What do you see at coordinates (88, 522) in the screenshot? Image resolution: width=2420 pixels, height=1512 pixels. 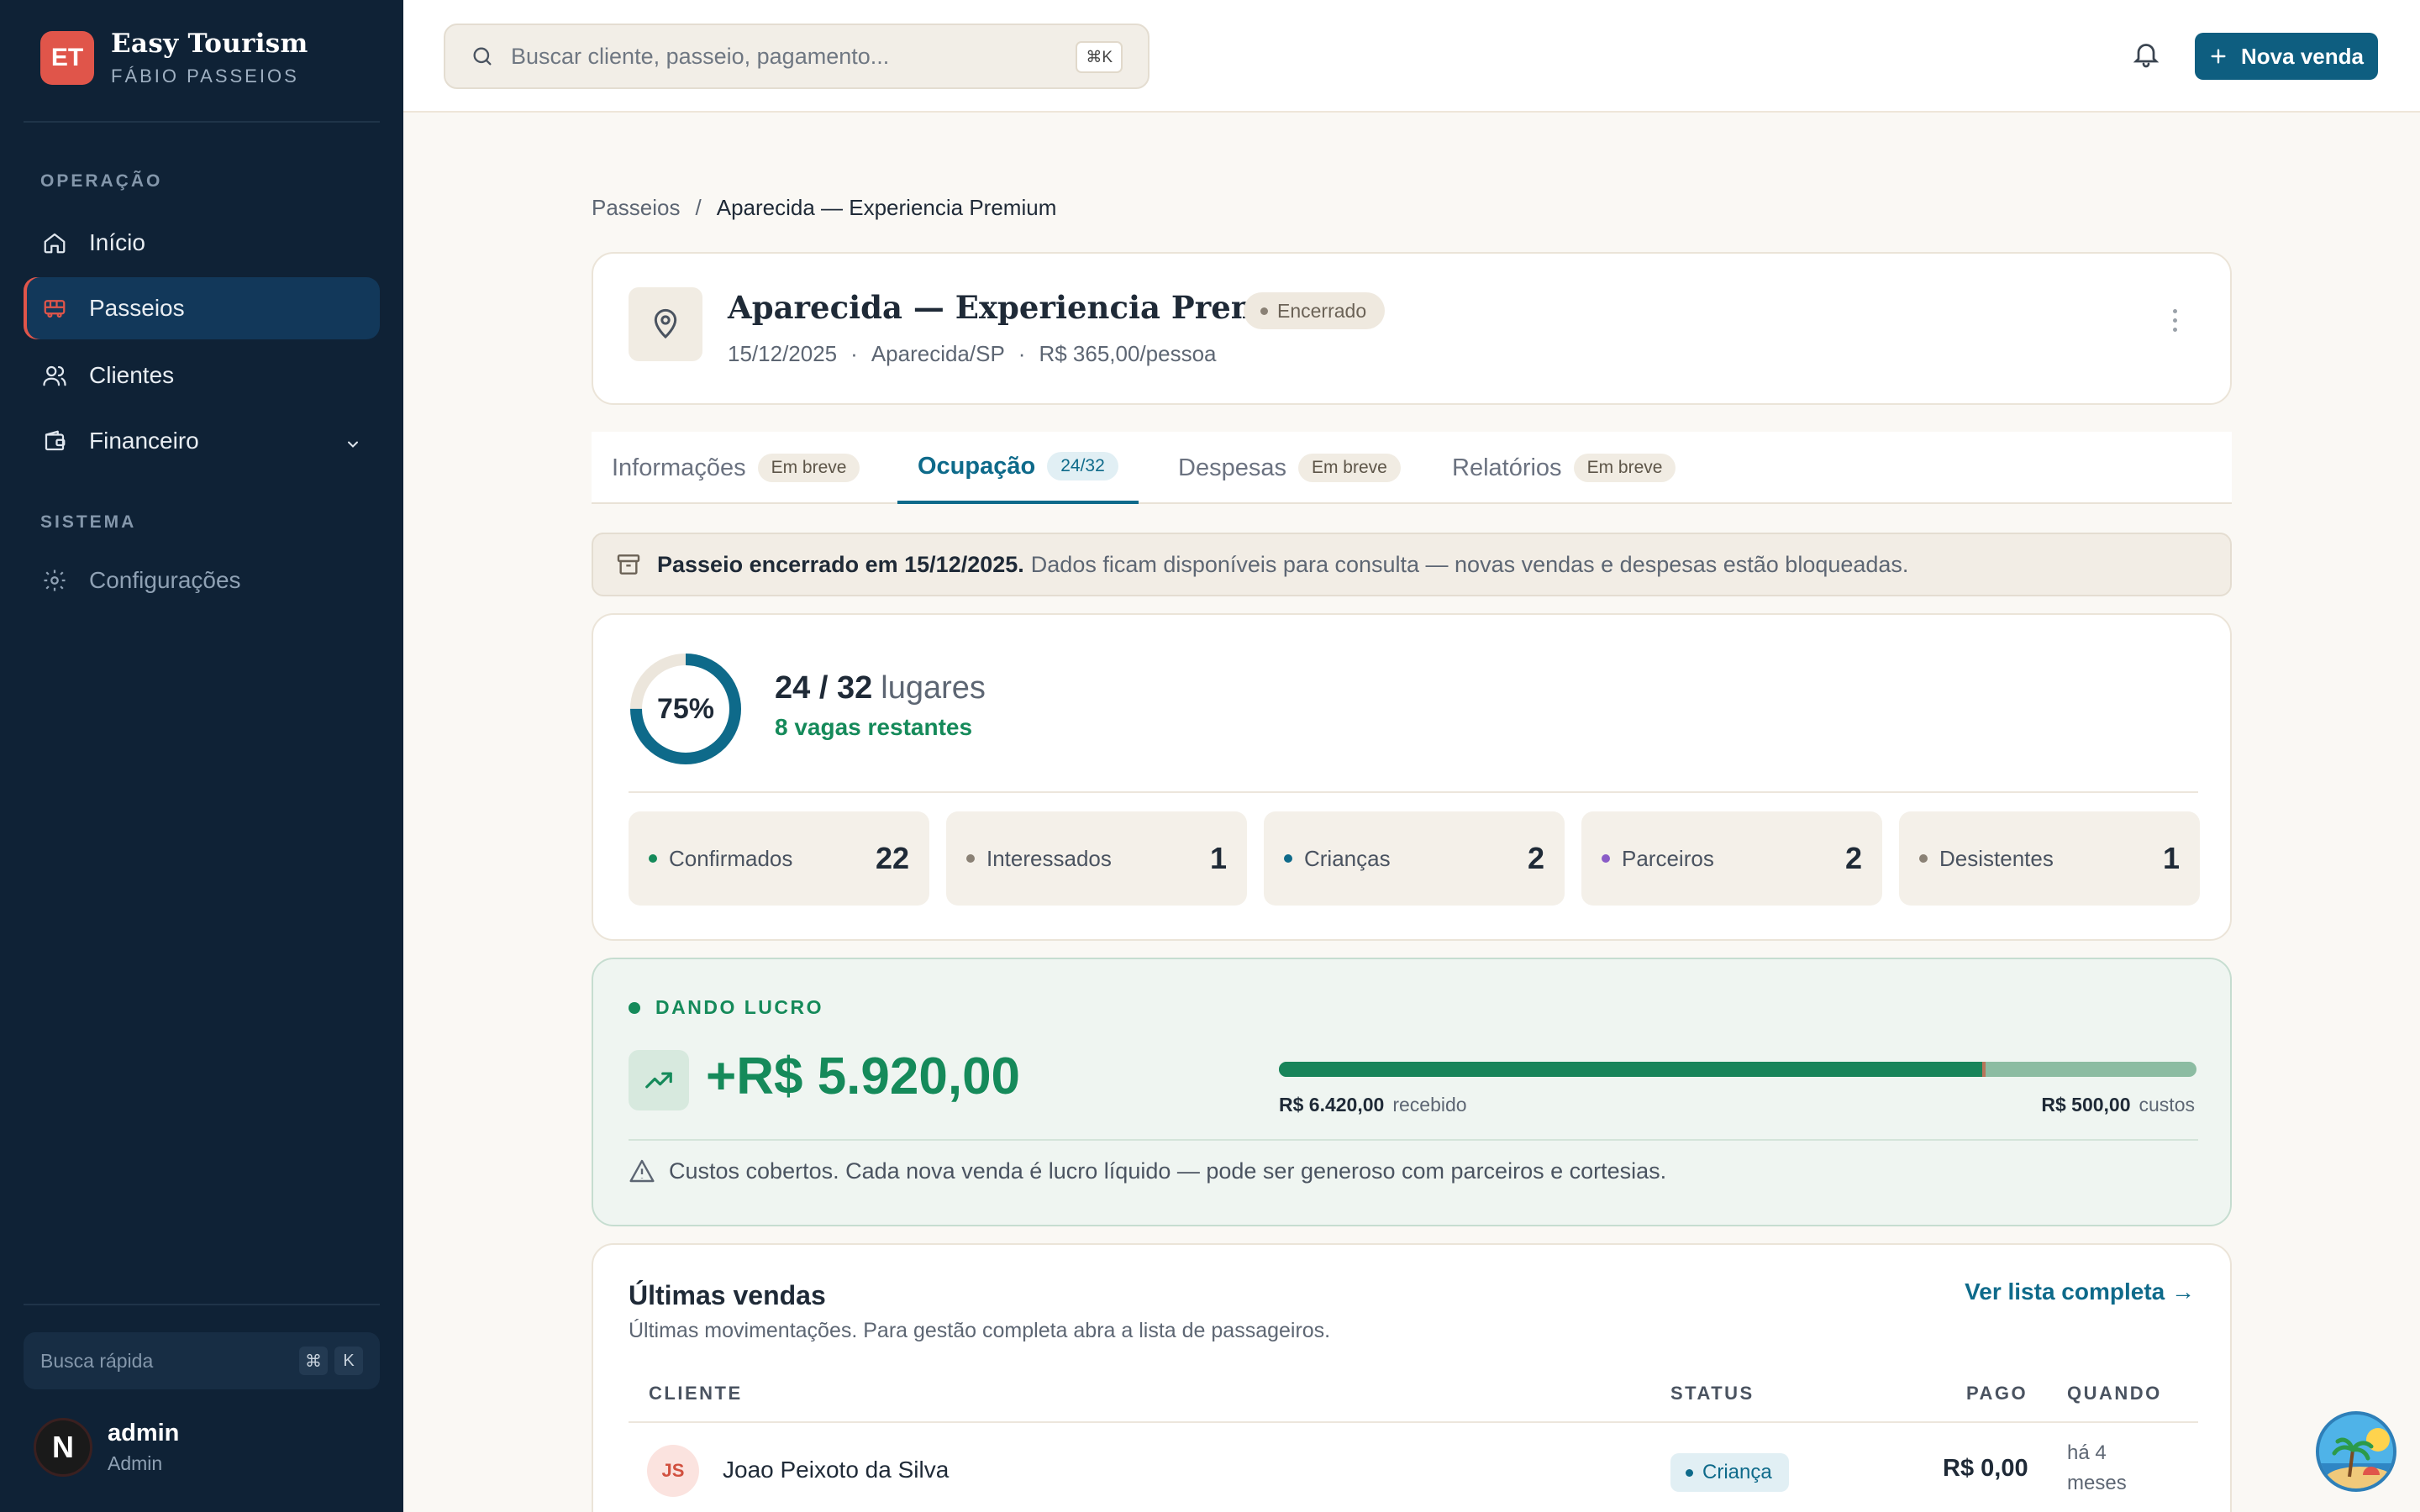 I see `section-sistema: SISTEMA` at bounding box center [88, 522].